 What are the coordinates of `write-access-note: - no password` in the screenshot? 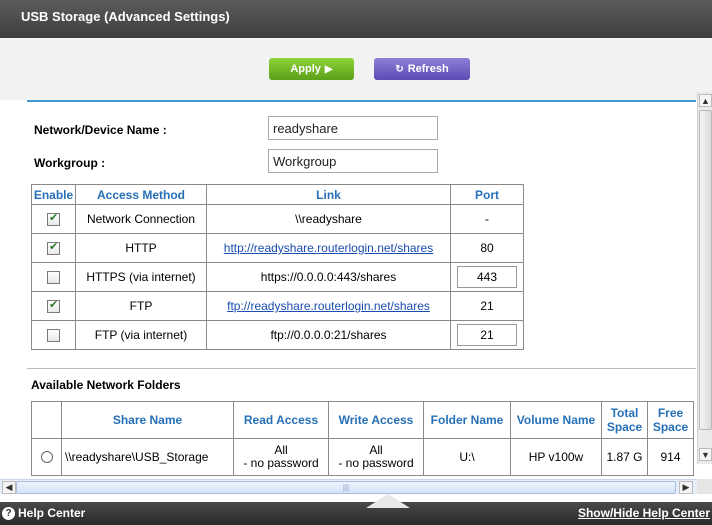 It's located at (376, 463).